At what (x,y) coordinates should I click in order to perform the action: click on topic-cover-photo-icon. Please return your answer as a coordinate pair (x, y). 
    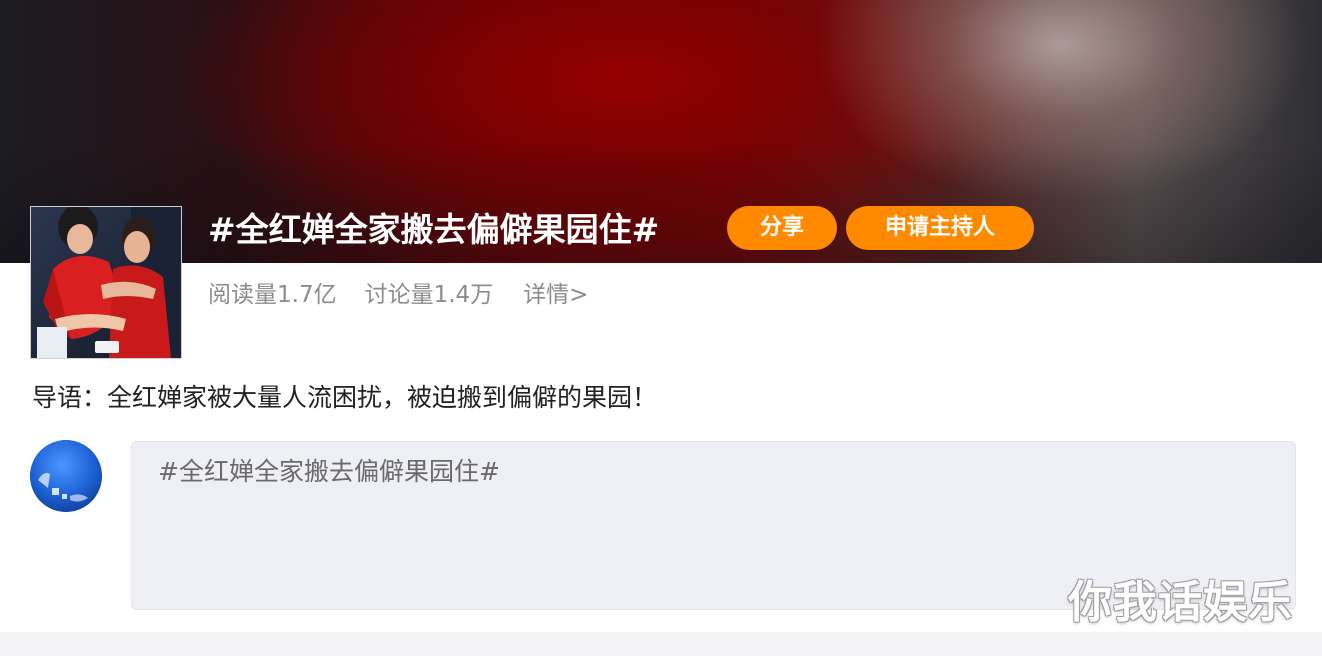
    Looking at the image, I should click on (106, 282).